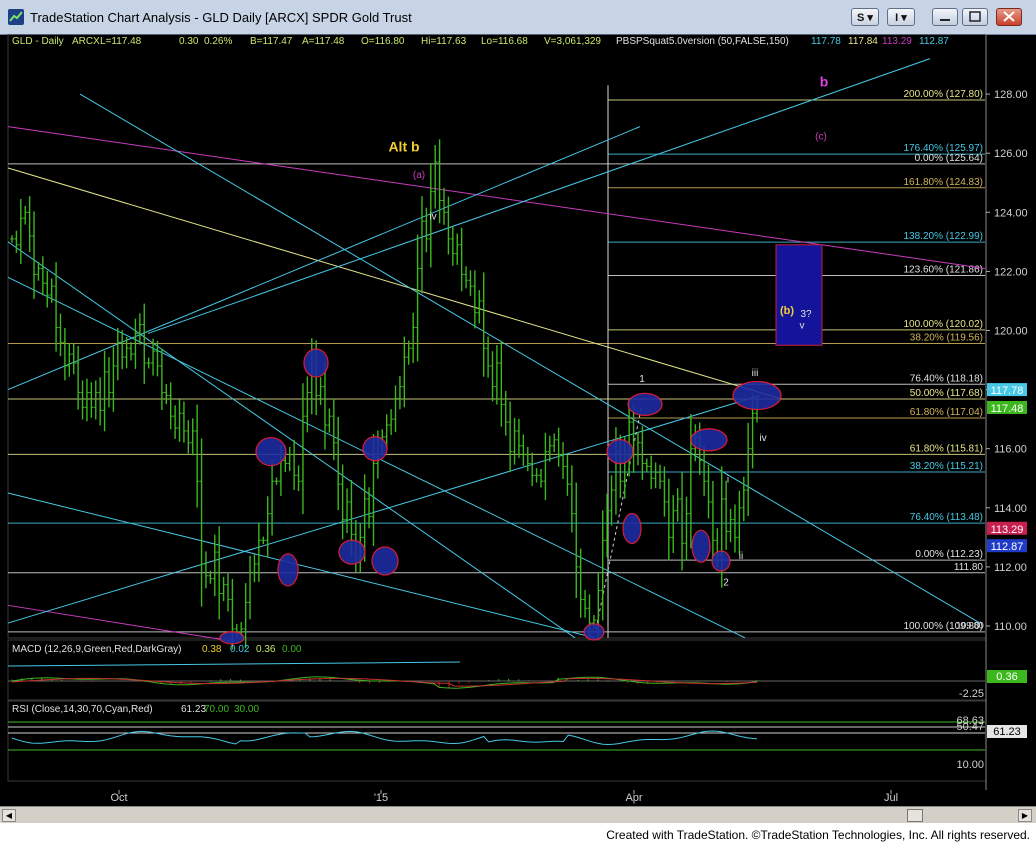 The height and width of the screenshot is (845, 1036). Describe the element at coordinates (949, 158) in the screenshot. I see `fib-level-label: 0.00% (125.64)` at that location.